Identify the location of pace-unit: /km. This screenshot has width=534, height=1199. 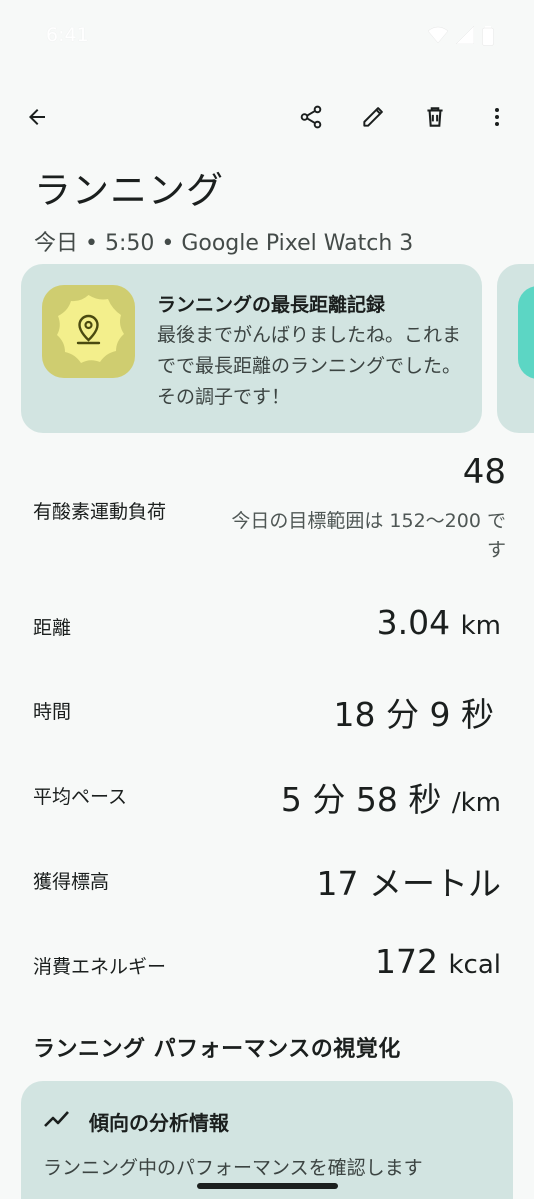
(476, 803).